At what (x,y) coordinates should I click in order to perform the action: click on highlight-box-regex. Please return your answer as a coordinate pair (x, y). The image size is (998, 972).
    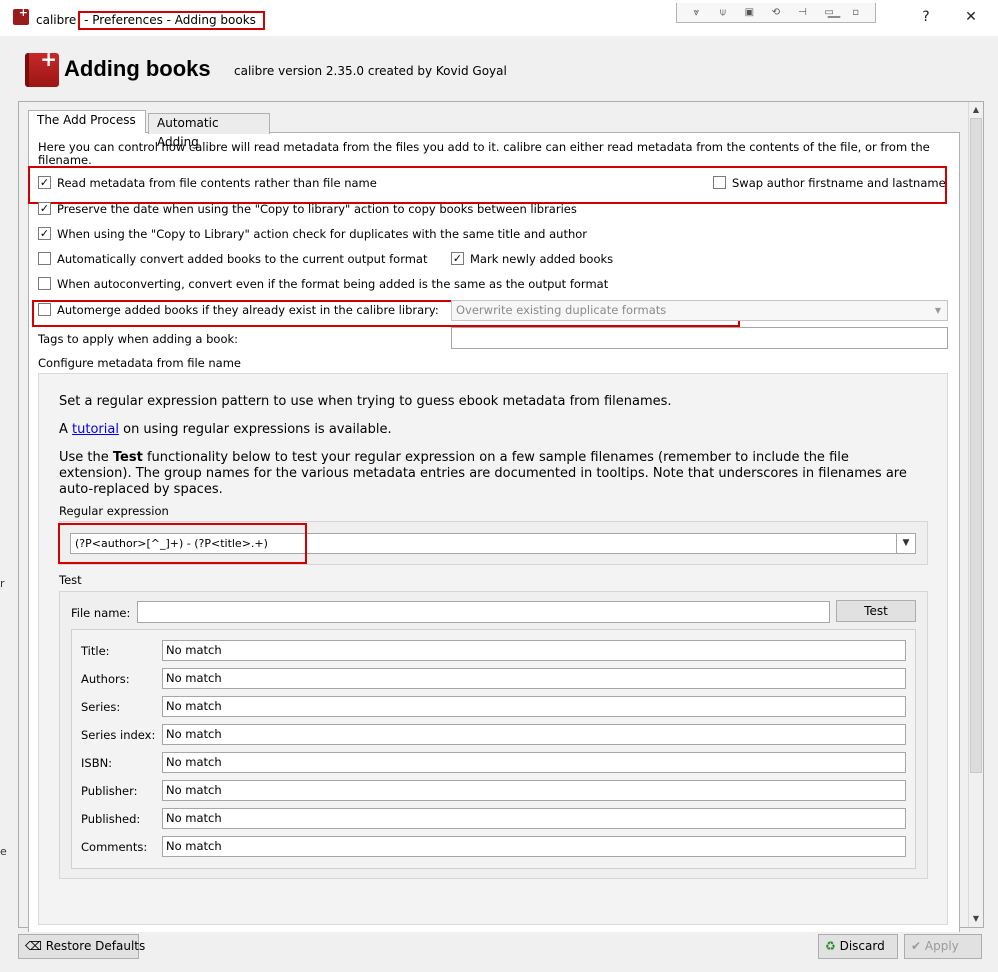
    Looking at the image, I should click on (182, 543).